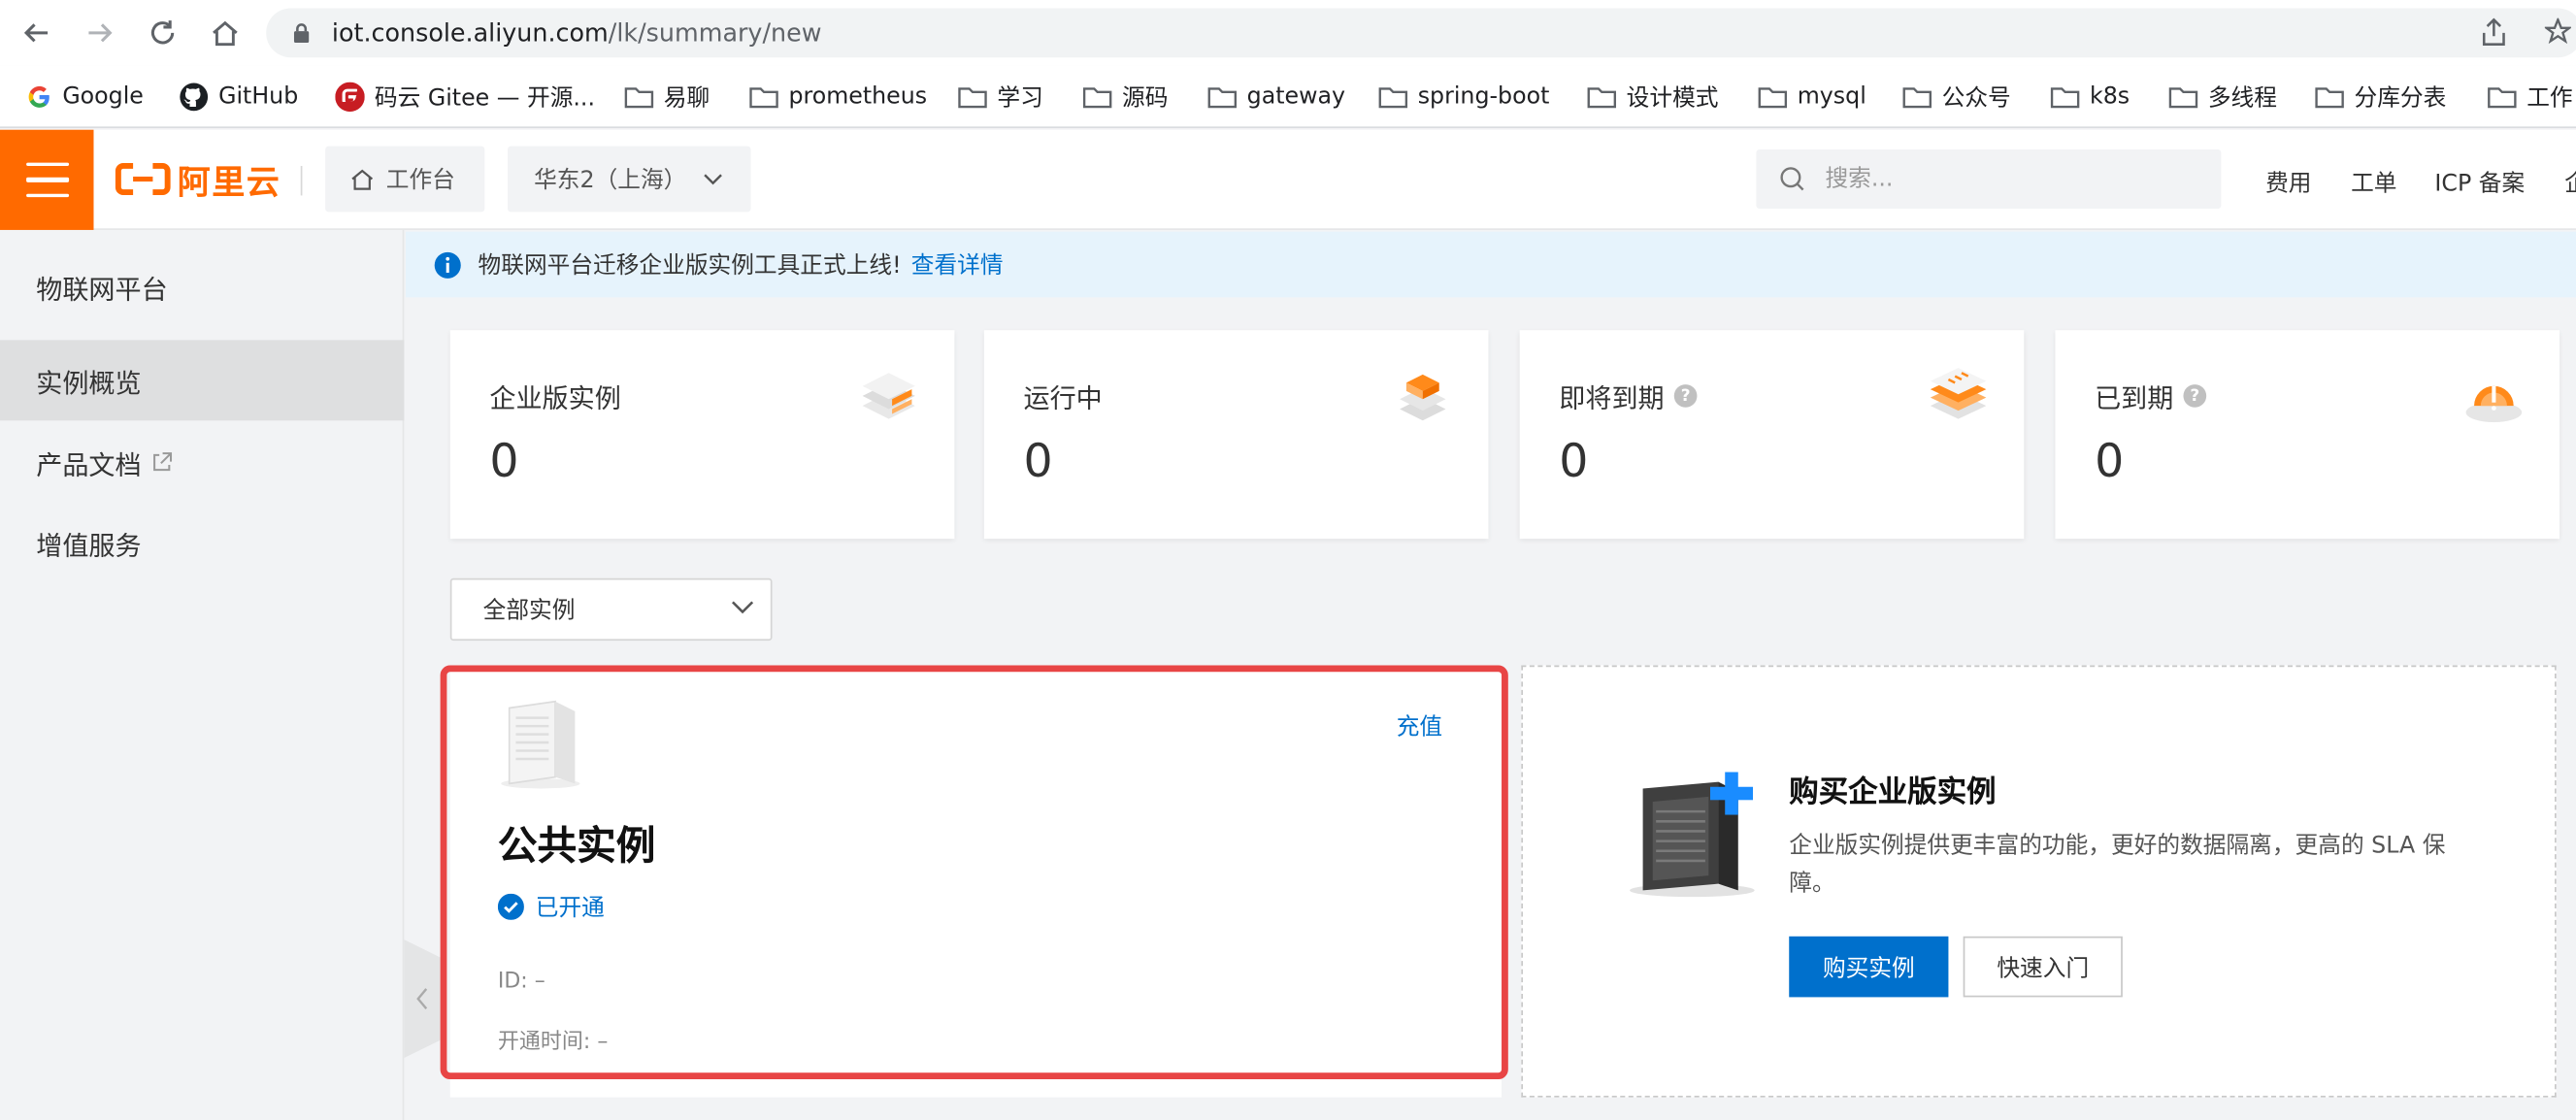 The image size is (2576, 1120). I want to click on workbench-label: 工作台, so click(420, 180).